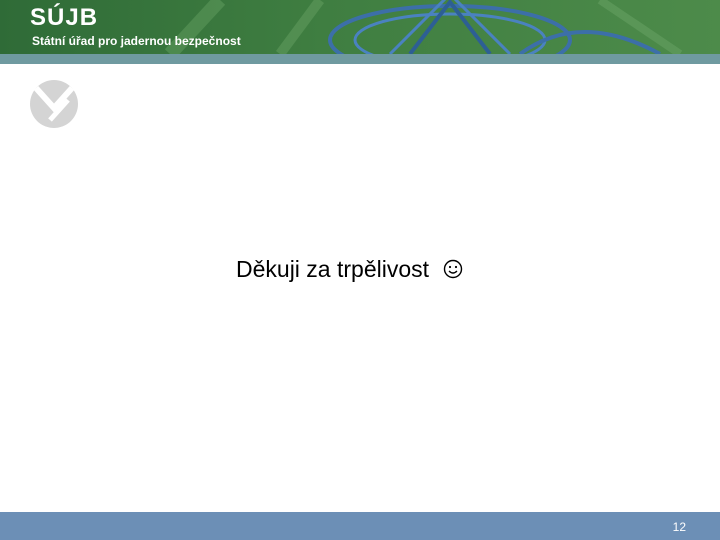 This screenshot has height=540, width=720. What do you see at coordinates (333, 269) in the screenshot?
I see `thanks-text: Děkuji za trpělivost` at bounding box center [333, 269].